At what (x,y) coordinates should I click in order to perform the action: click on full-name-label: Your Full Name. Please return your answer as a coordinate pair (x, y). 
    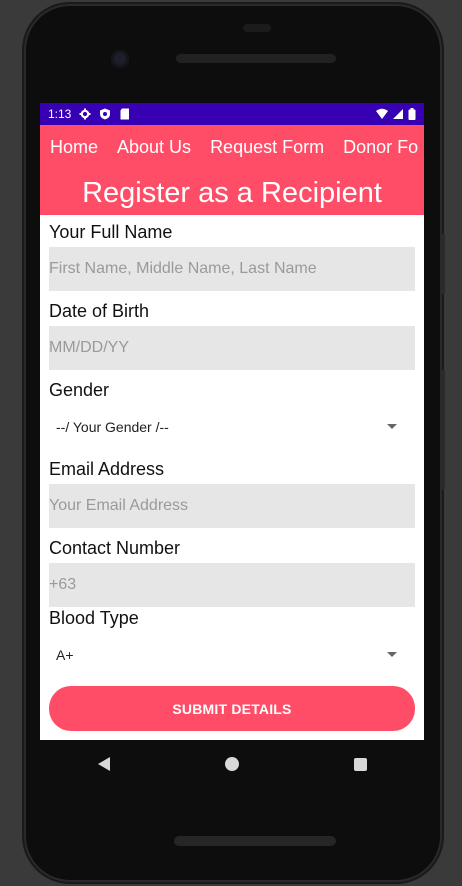
    Looking at the image, I should click on (111, 232).